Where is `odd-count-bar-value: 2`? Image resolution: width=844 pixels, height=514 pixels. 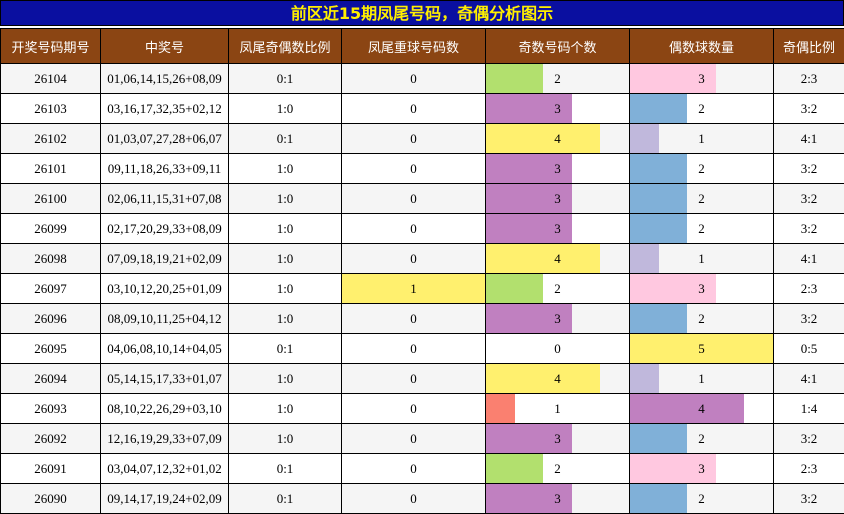
odd-count-bar-value: 2 is located at coordinates (557, 288).